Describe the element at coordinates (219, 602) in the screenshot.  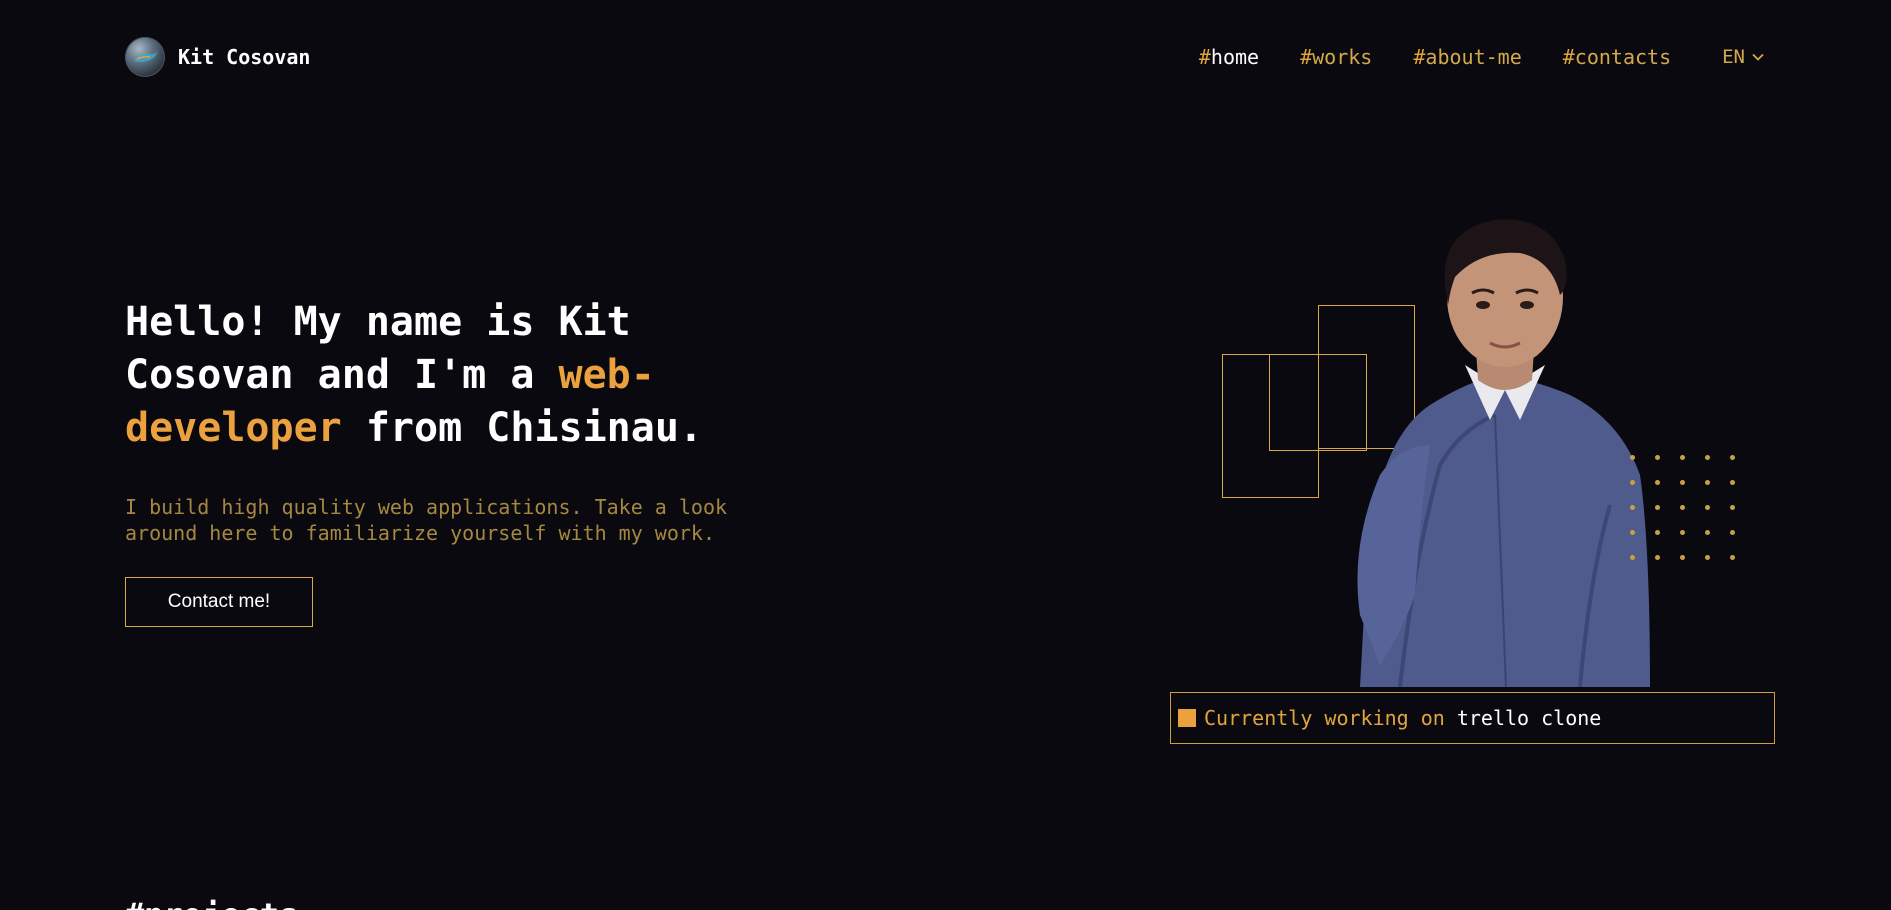
I see `contact-me-button: Contact me!` at that location.